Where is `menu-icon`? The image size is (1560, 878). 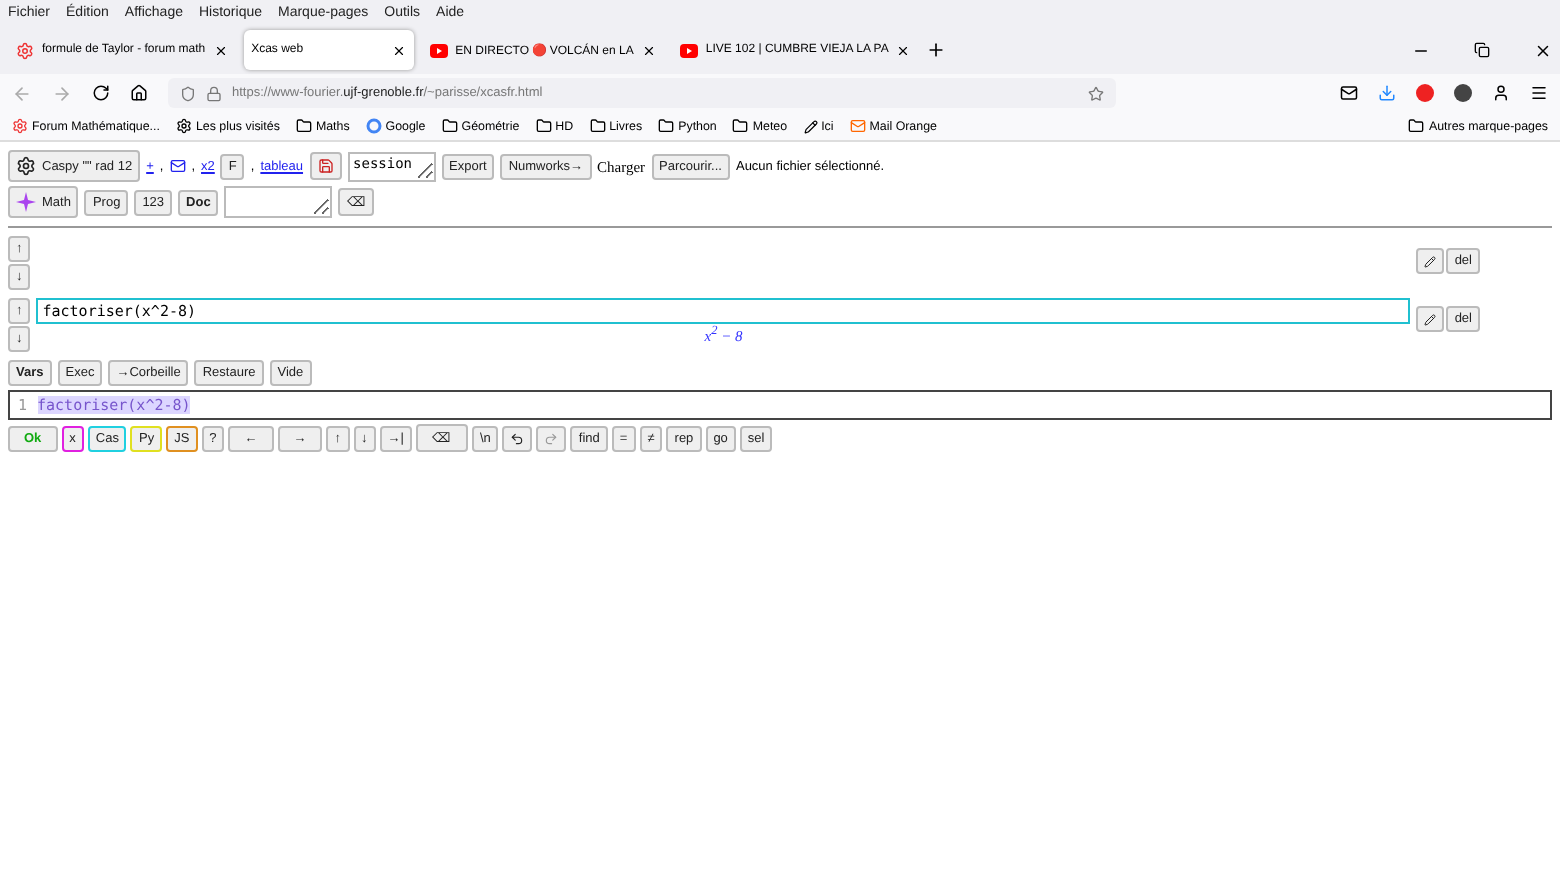 menu-icon is located at coordinates (1539, 93).